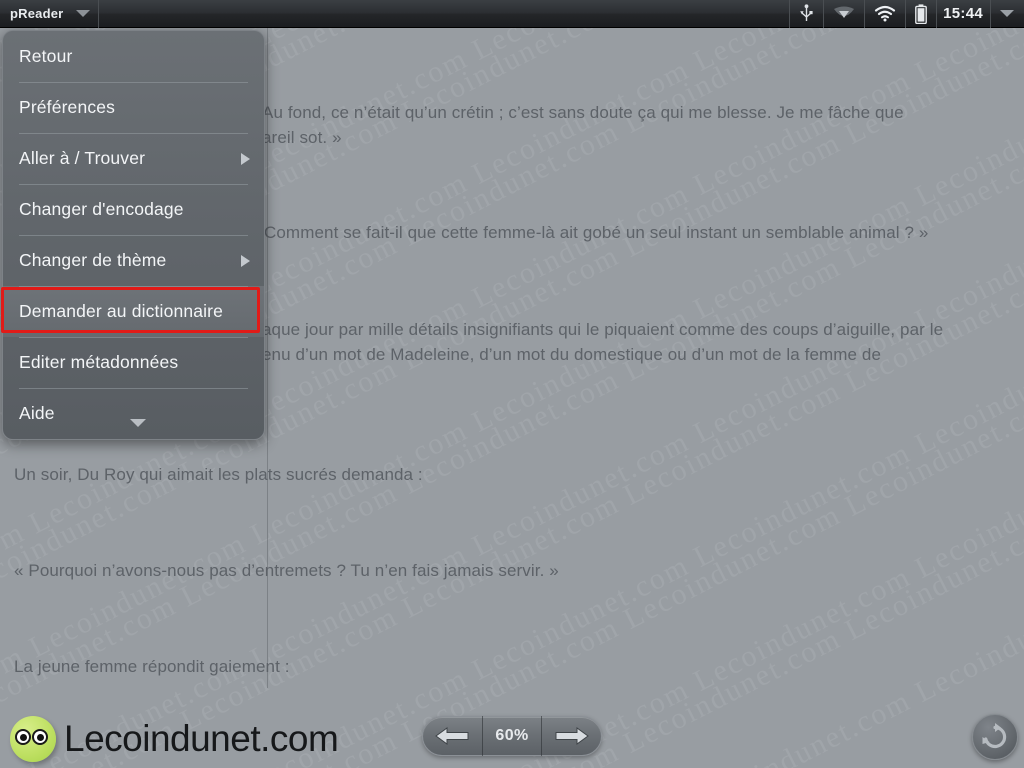  I want to click on rotate-refresh-icon, so click(994, 736).